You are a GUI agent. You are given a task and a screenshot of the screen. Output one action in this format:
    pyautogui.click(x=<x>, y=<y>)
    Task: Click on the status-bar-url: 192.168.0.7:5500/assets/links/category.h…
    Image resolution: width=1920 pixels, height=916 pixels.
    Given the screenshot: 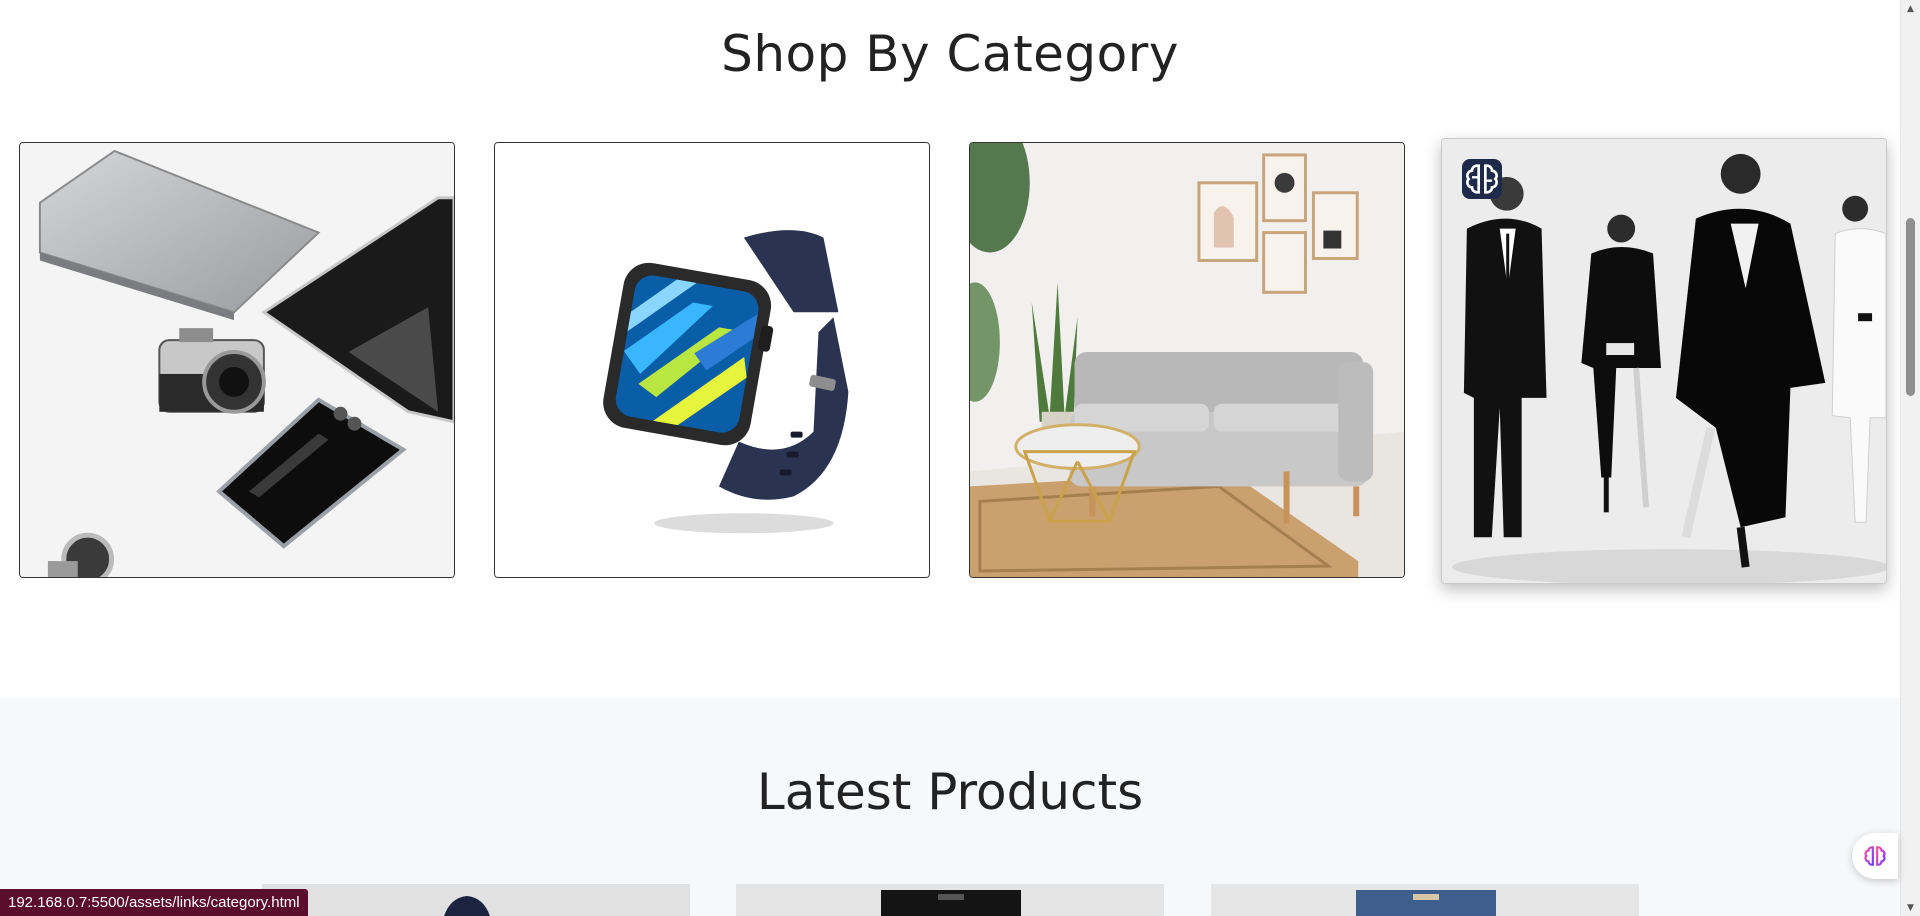 What is the action you would take?
    pyautogui.click(x=154, y=902)
    